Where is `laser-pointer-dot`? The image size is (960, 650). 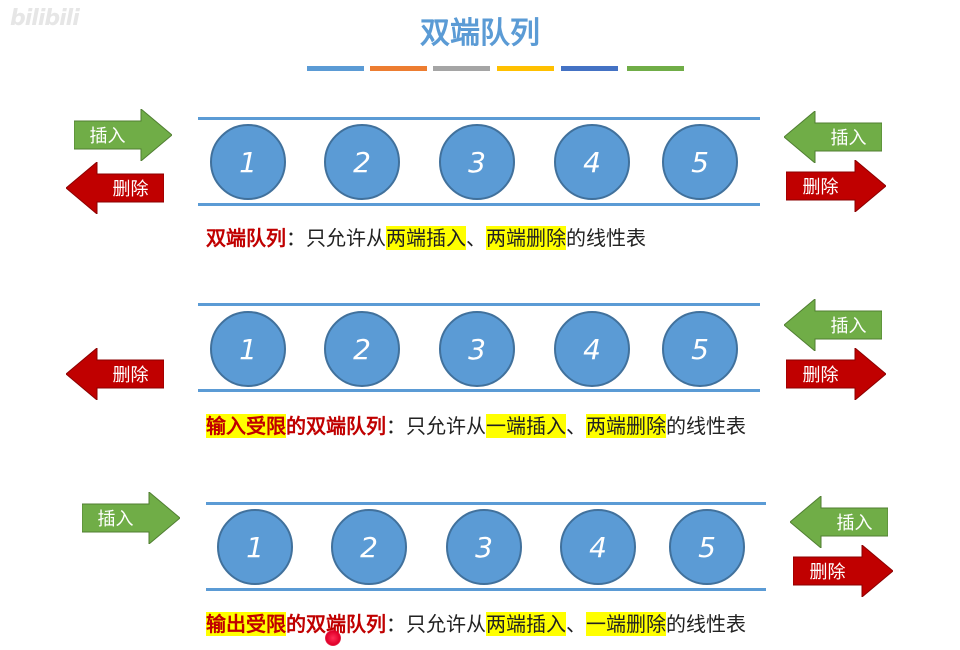 laser-pointer-dot is located at coordinates (333, 638).